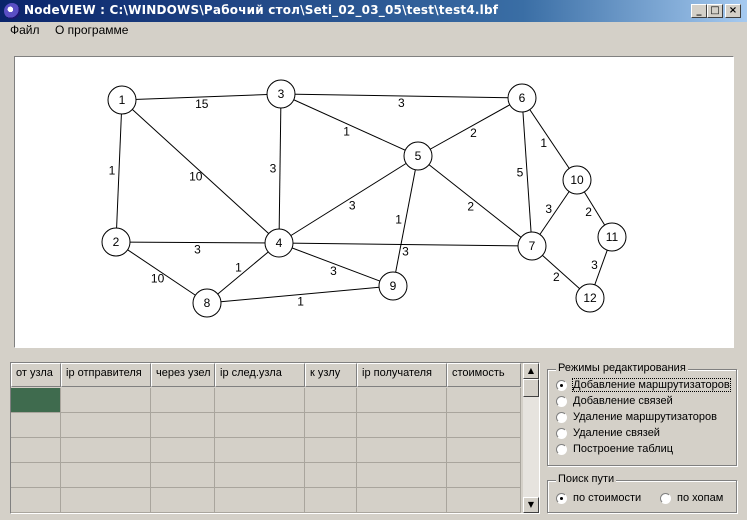  I want to click on edge-weight-6-10: 1, so click(543, 143).